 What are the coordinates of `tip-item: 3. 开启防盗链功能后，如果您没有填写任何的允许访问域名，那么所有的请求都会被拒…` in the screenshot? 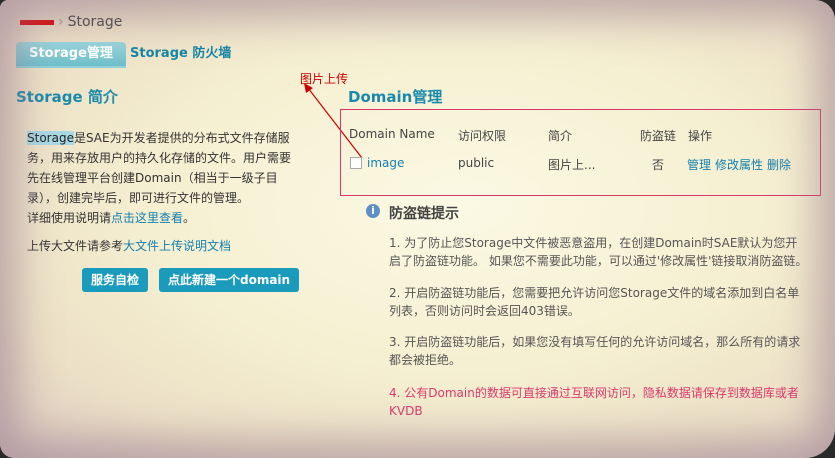 It's located at (595, 351).